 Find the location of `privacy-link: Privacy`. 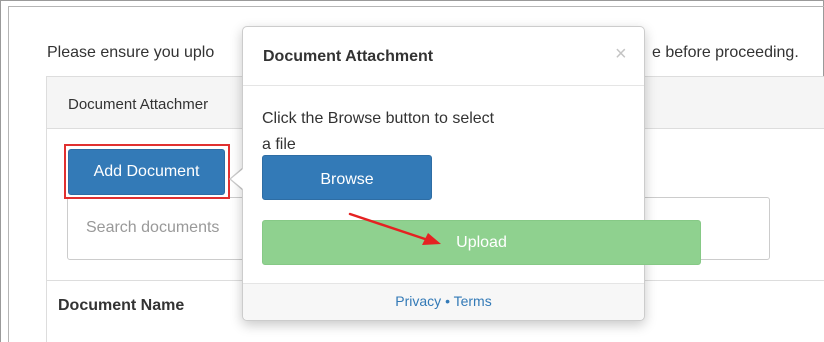

privacy-link: Privacy is located at coordinates (418, 301).